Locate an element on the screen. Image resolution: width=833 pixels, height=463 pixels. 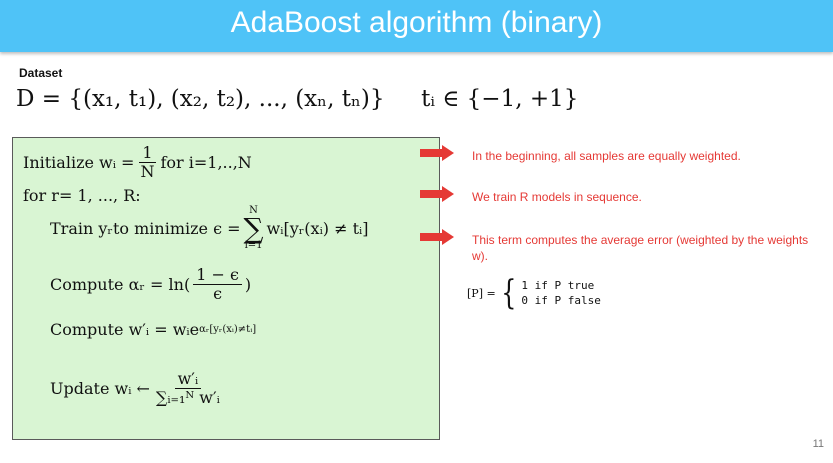
init-denominator: N is located at coordinates (147, 171).